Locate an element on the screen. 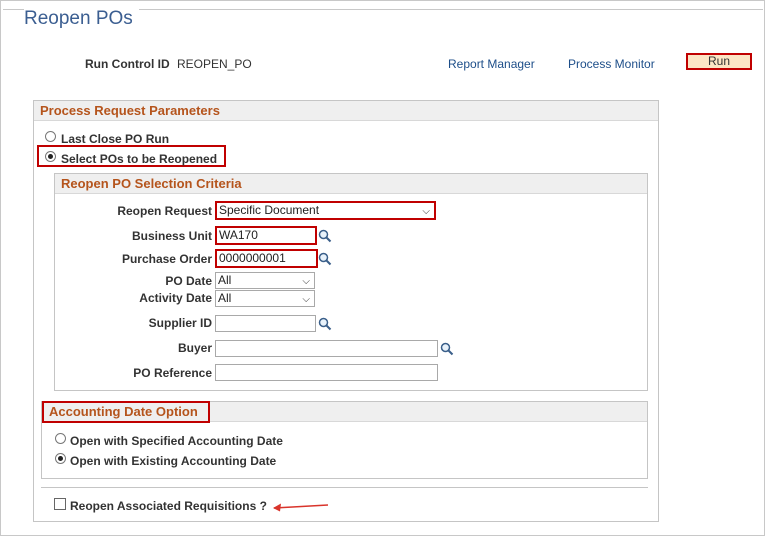 This screenshot has width=766, height=537. run-control-id-label: Run Control ID is located at coordinates (127, 64).